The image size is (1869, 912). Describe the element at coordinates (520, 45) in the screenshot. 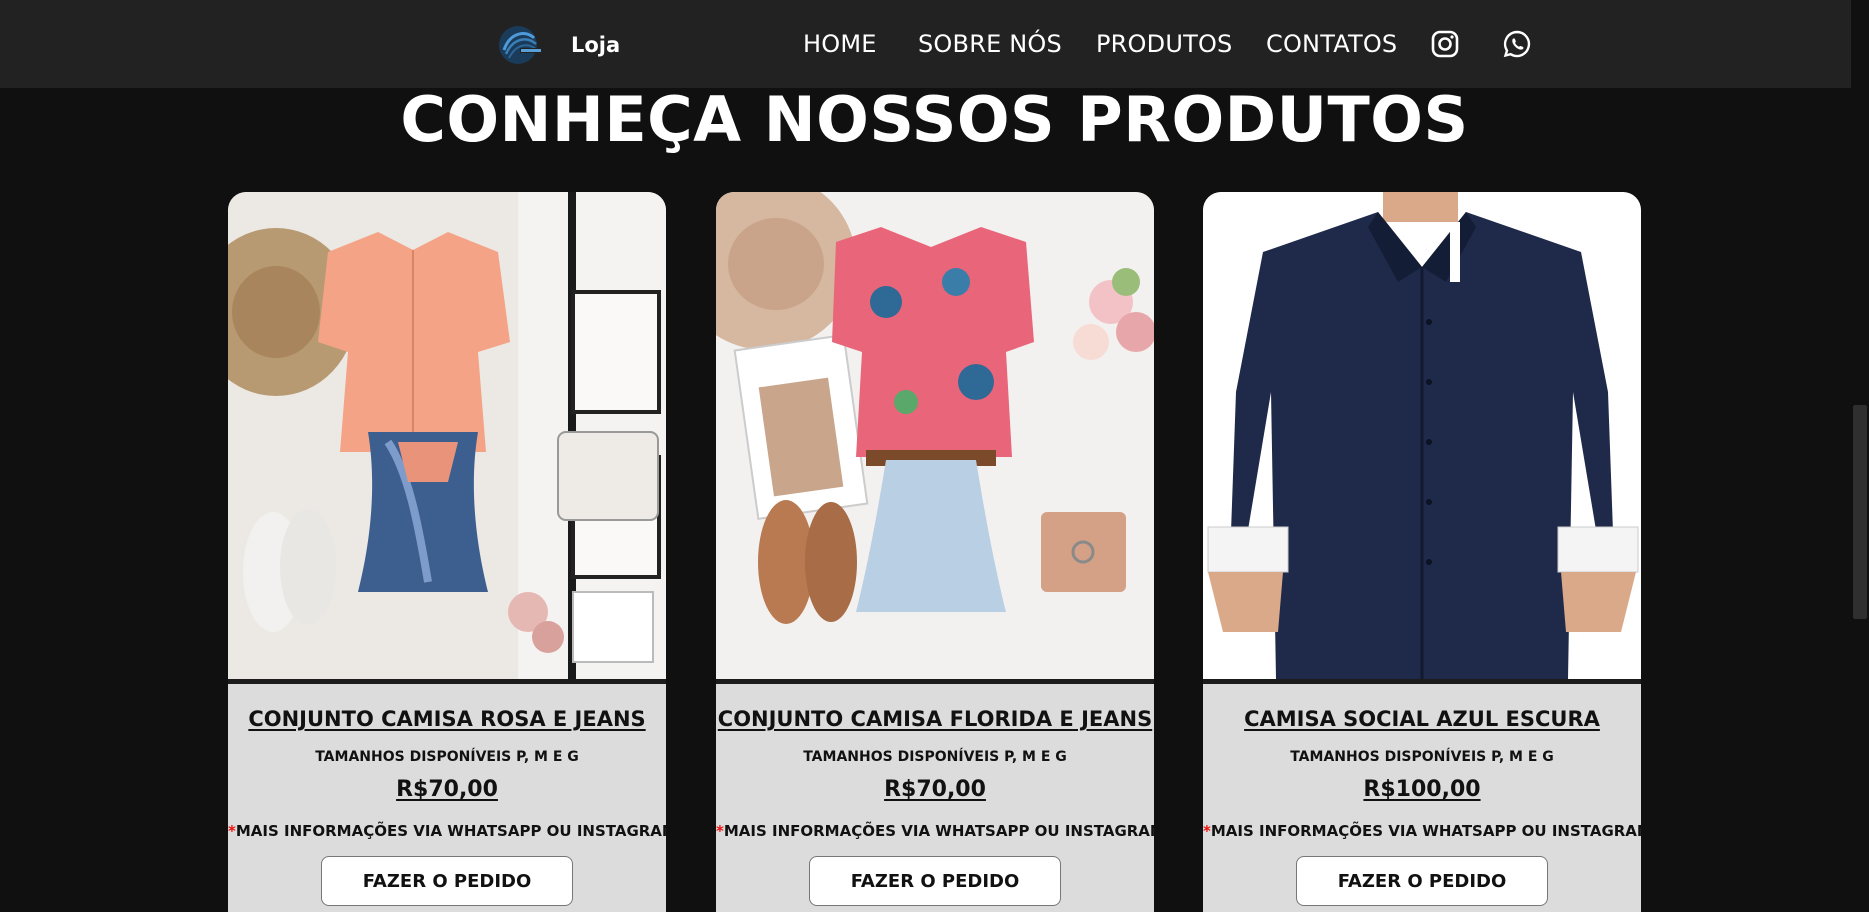

I see `brand-logo-icon` at that location.